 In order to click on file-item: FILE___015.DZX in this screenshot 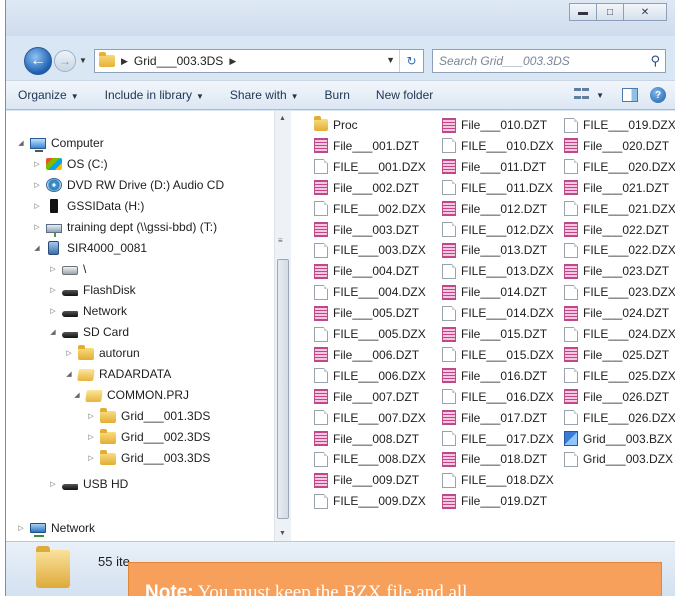, I will do `click(498, 355)`.